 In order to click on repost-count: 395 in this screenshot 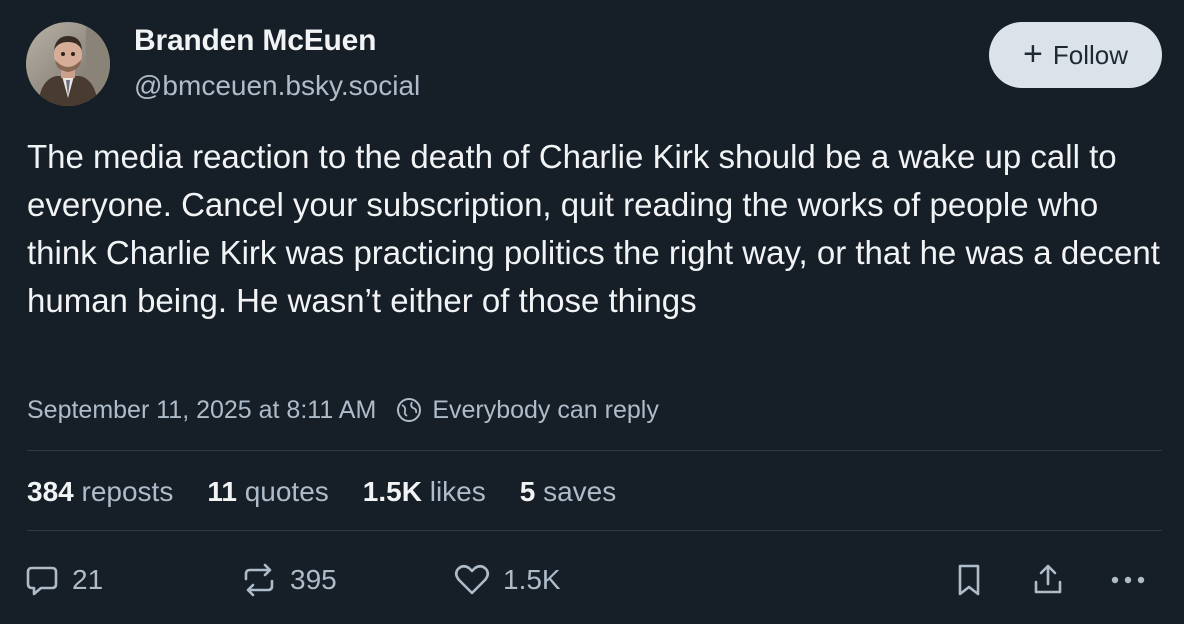, I will do `click(313, 579)`.